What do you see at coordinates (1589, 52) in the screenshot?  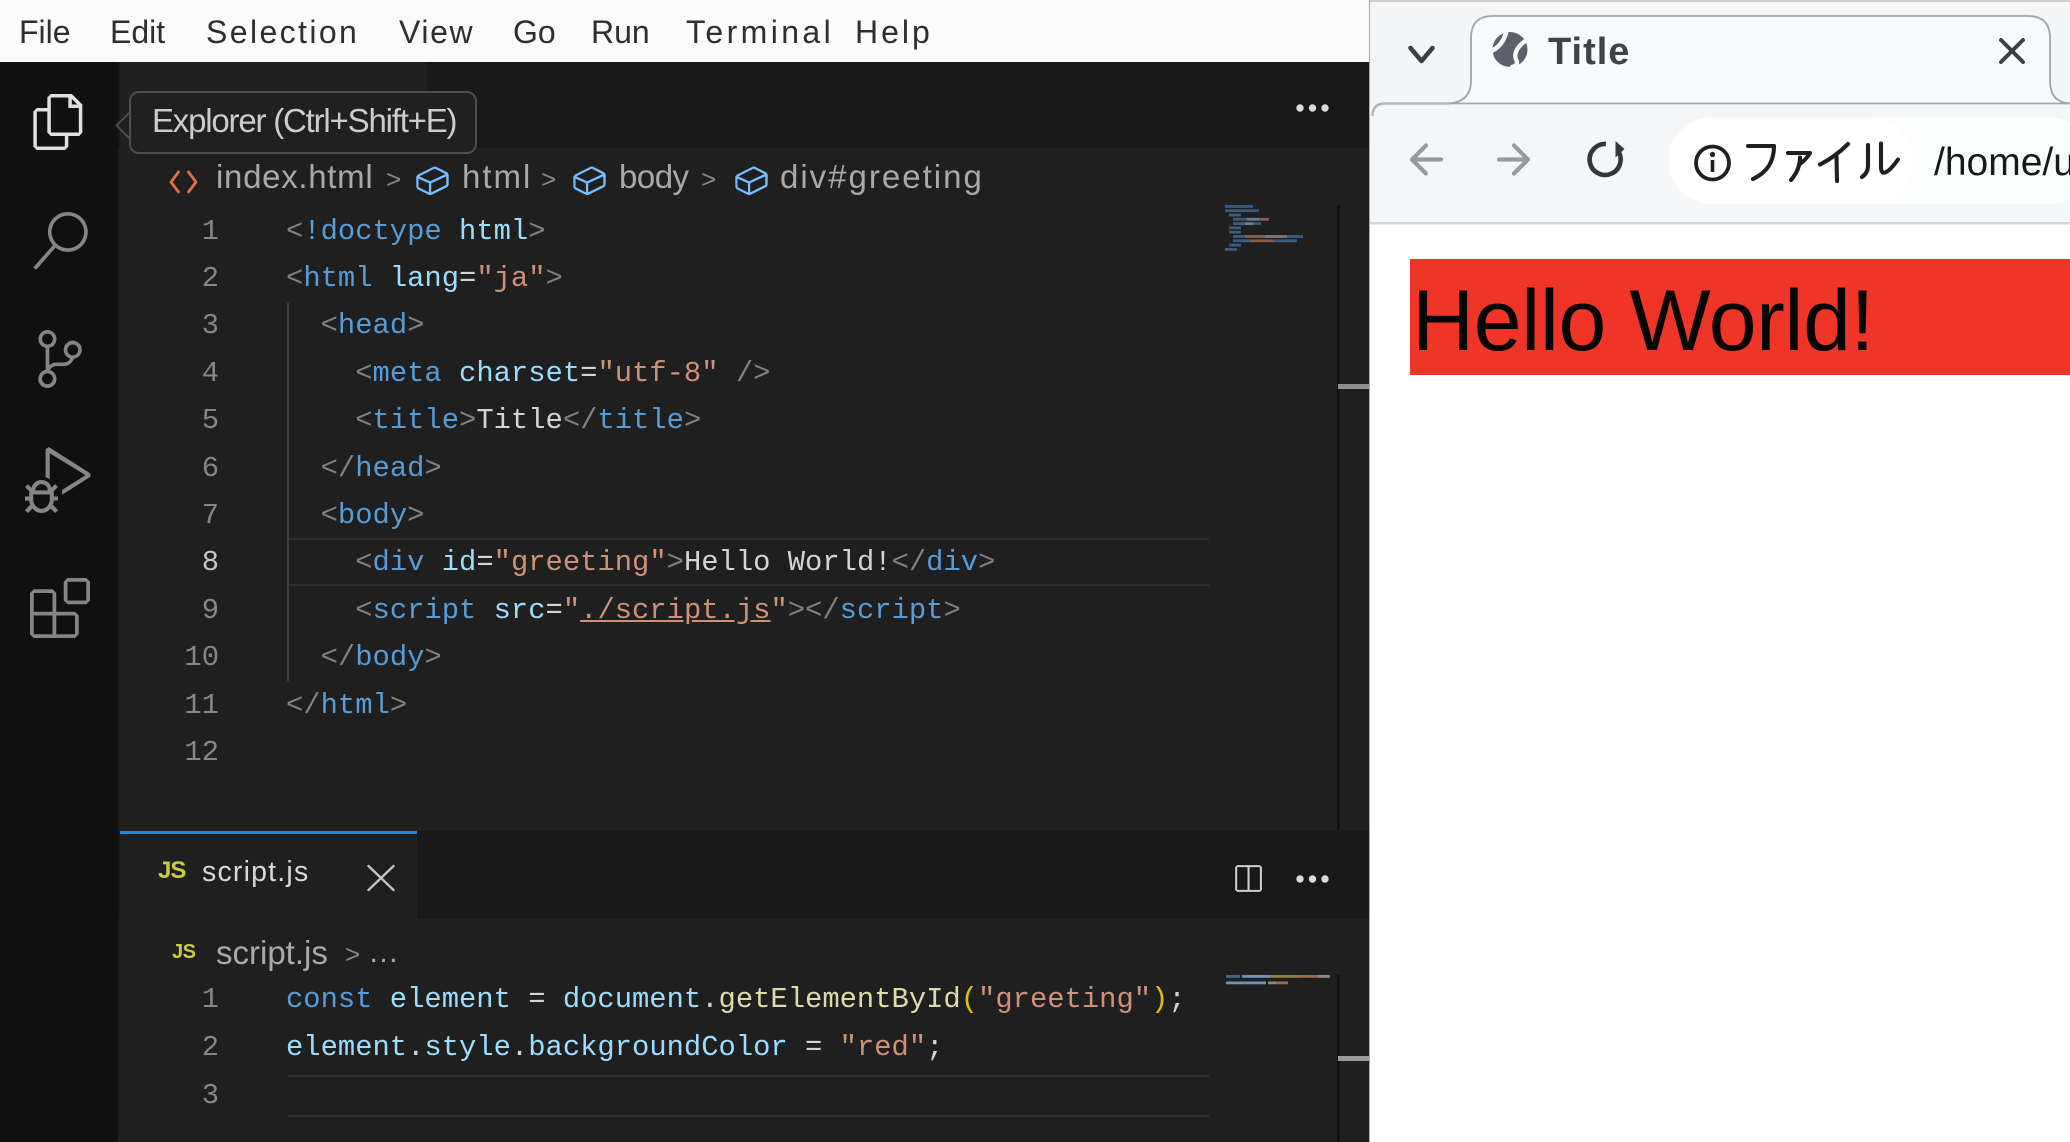 I see `svg-text: Title` at bounding box center [1589, 52].